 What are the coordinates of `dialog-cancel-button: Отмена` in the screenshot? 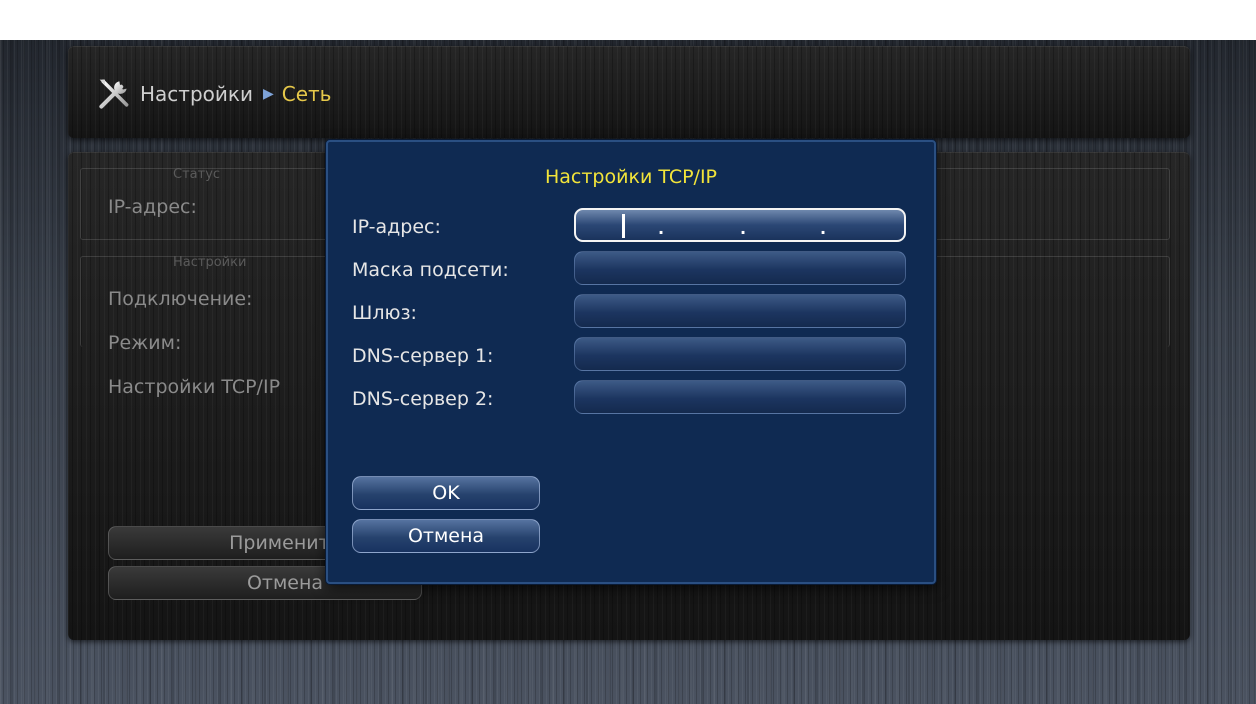 It's located at (446, 536).